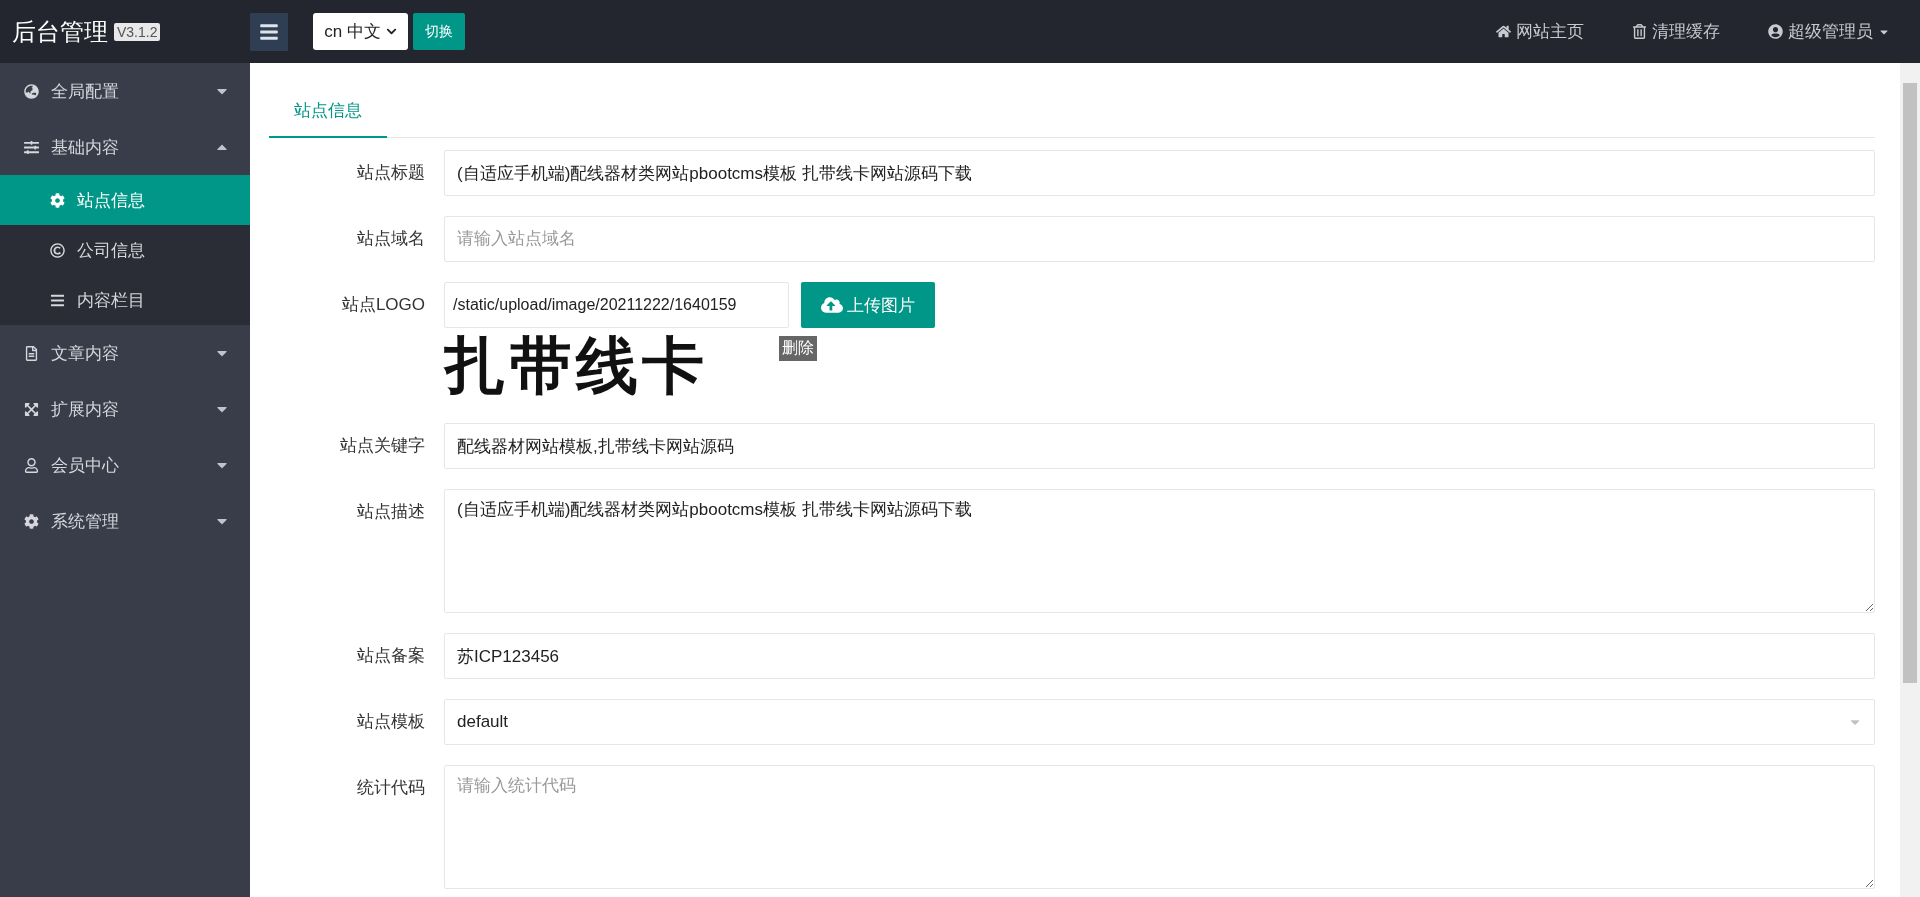 The width and height of the screenshot is (1920, 897). I want to click on logo-preview: 扎带线卡, so click(576, 365).